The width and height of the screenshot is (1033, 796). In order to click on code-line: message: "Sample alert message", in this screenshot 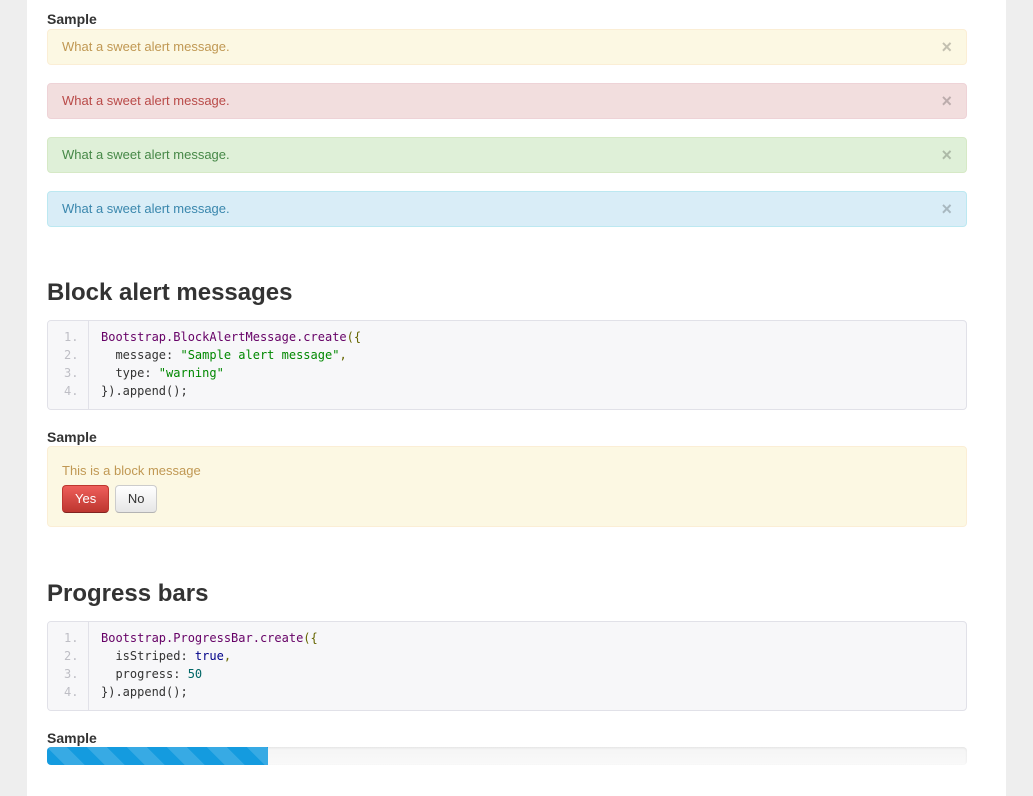, I will do `click(224, 355)`.